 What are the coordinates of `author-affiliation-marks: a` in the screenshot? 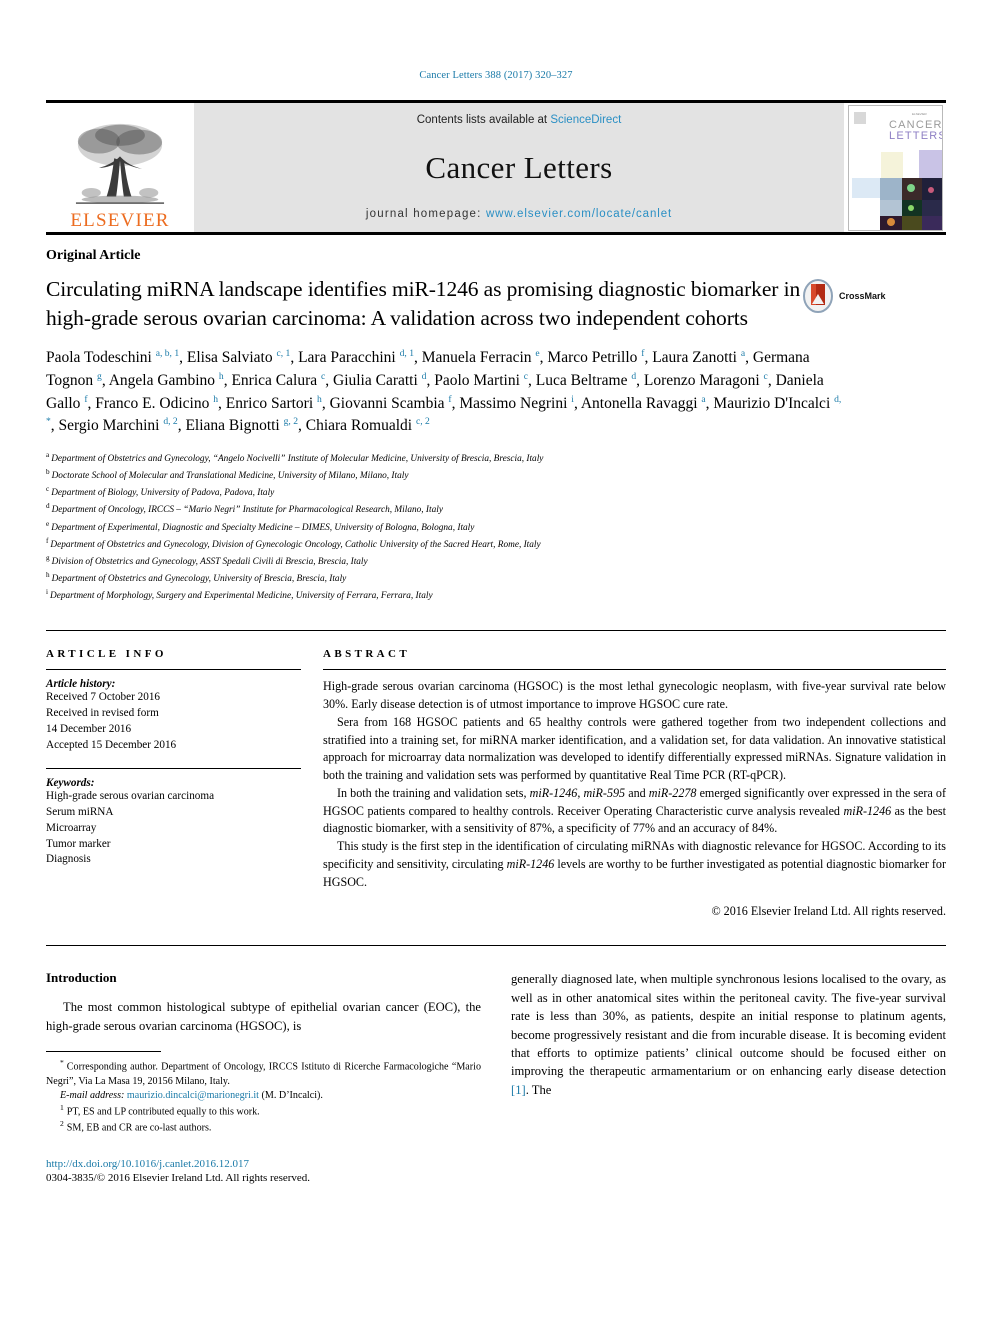 It's located at (703, 399).